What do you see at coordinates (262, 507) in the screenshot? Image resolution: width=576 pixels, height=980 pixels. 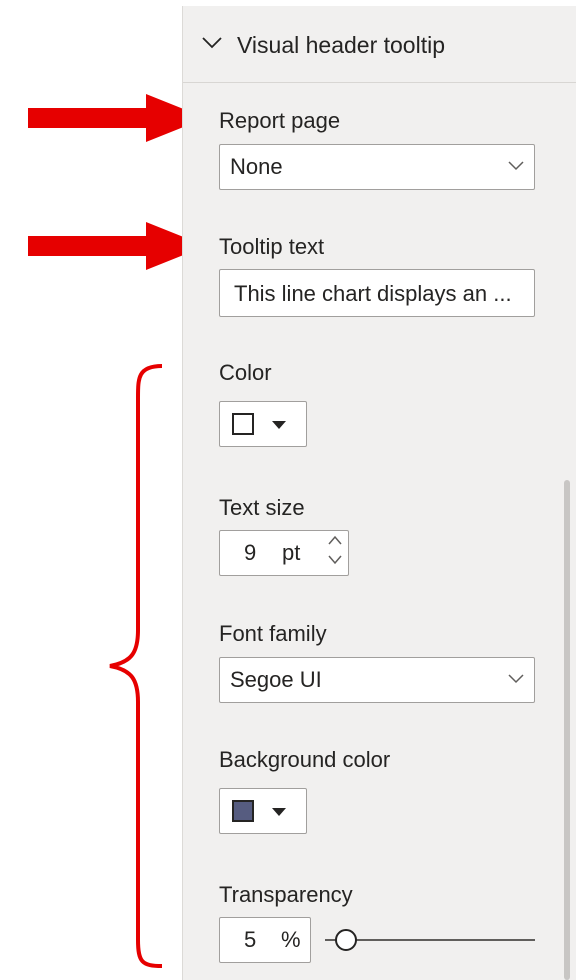 I see `text-size-label: Text size` at bounding box center [262, 507].